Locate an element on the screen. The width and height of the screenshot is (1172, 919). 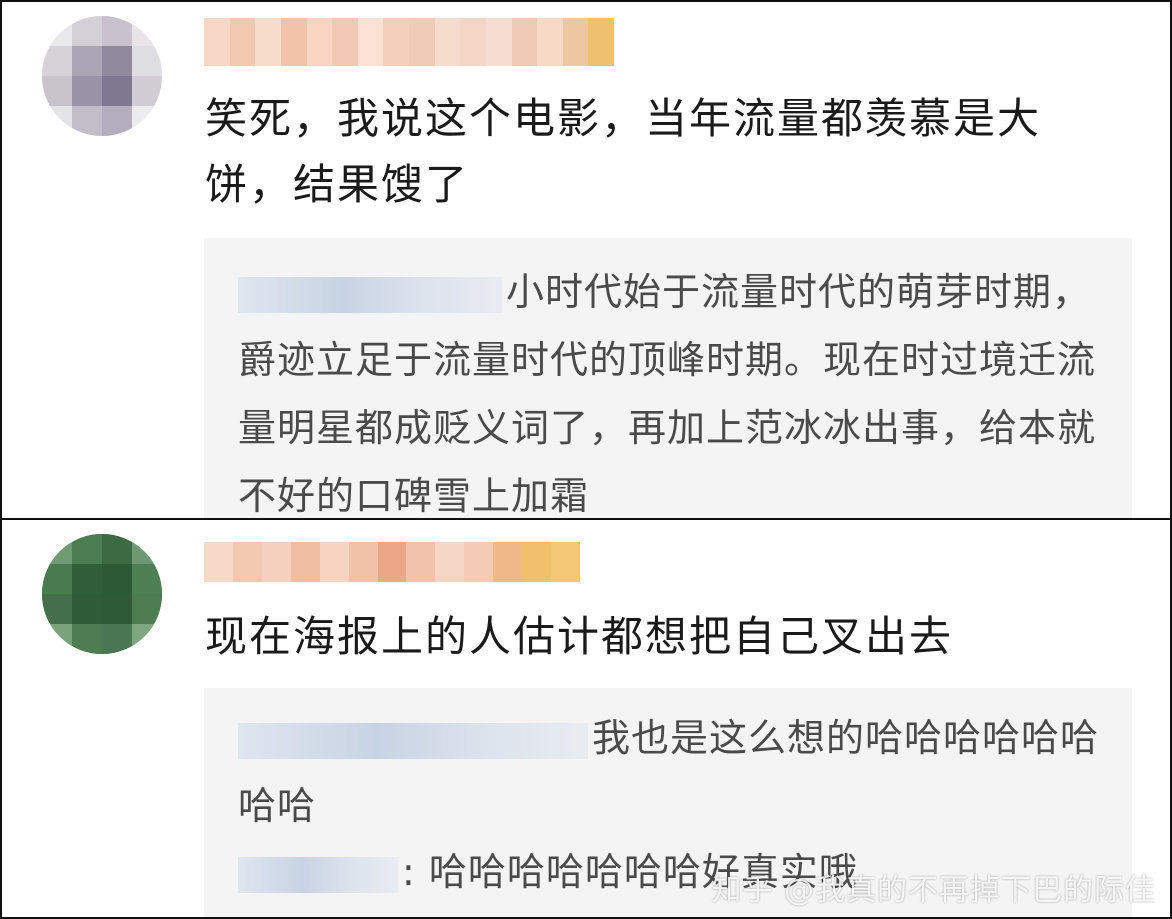
reply-item: 我也是这么想的哈哈哈哈哈哈哈哈 is located at coordinates (670, 772).